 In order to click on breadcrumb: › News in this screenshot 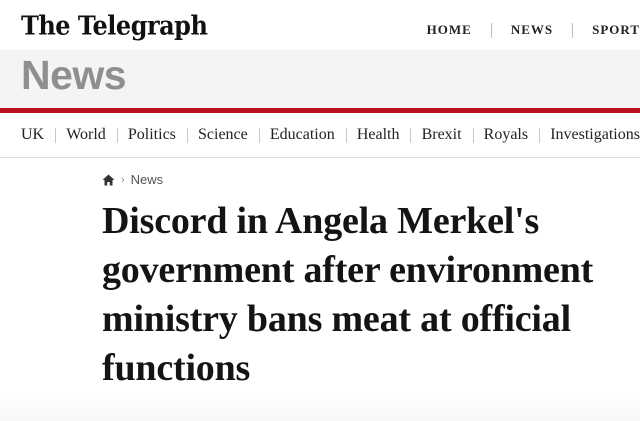, I will do `click(132, 179)`.